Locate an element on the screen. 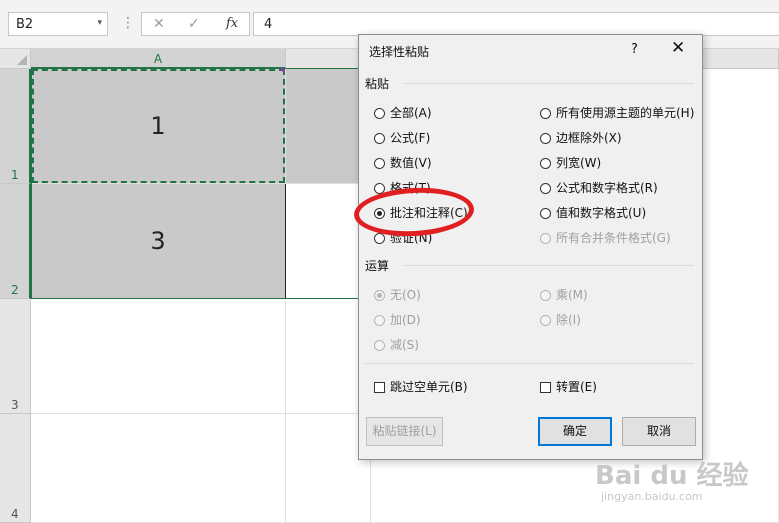 The width and height of the screenshot is (779, 523). cell-a4 is located at coordinates (158, 468).